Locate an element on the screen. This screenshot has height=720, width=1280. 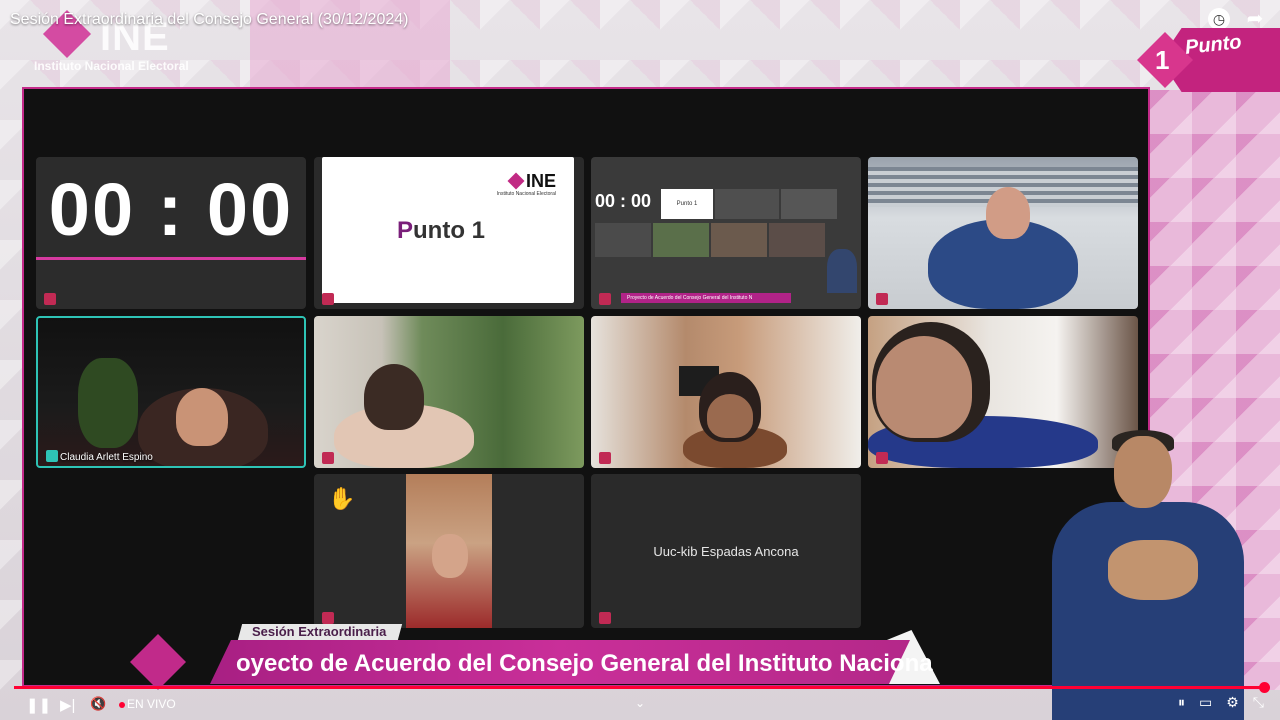
pause-button: ❚❚ is located at coordinates (38, 705).